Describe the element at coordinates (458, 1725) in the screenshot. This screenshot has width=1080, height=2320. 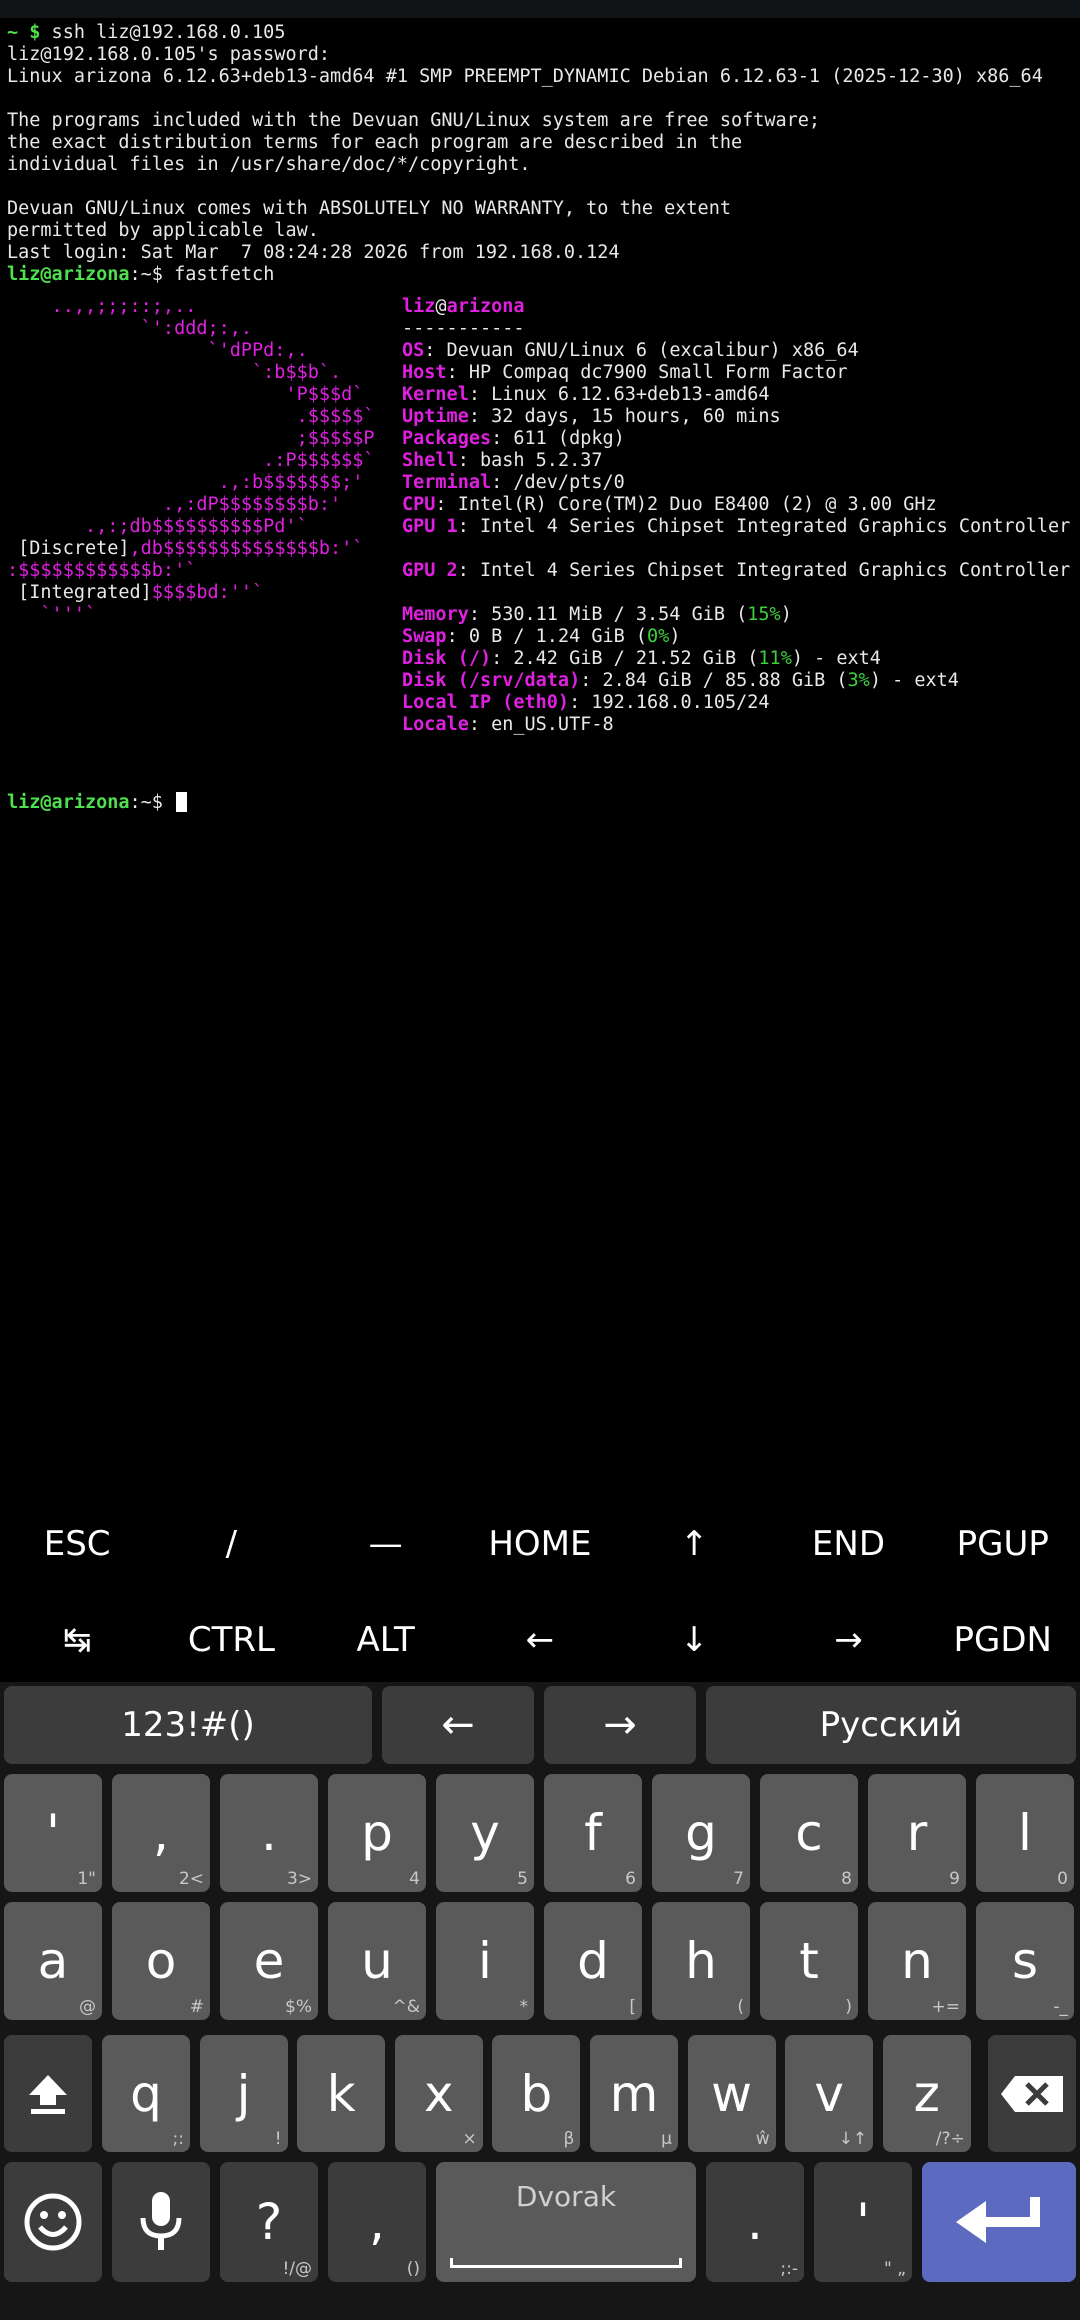
I see `cursor-left-key: ←` at that location.